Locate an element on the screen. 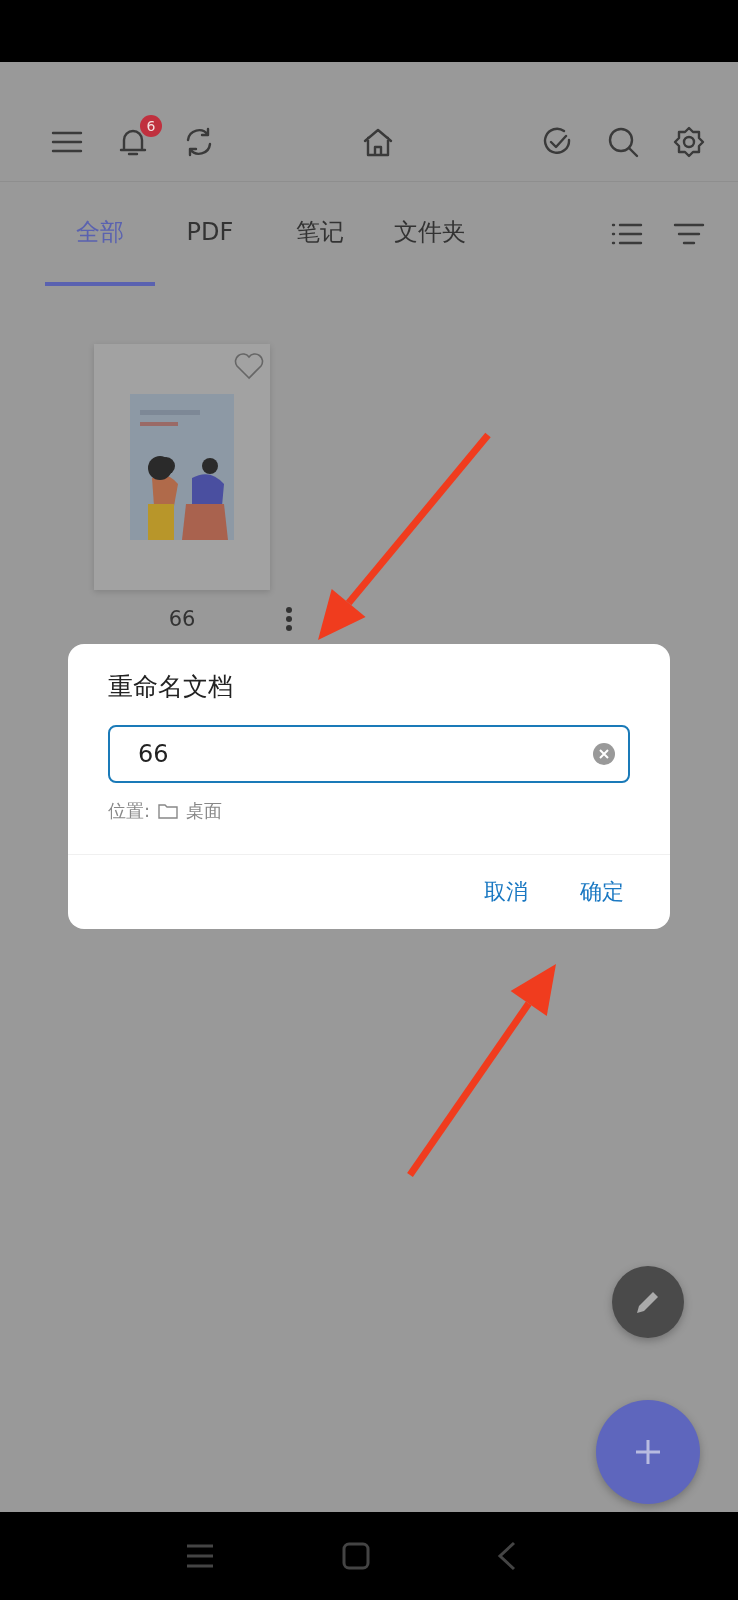 This screenshot has height=1600, width=738. search-icon is located at coordinates (623, 142).